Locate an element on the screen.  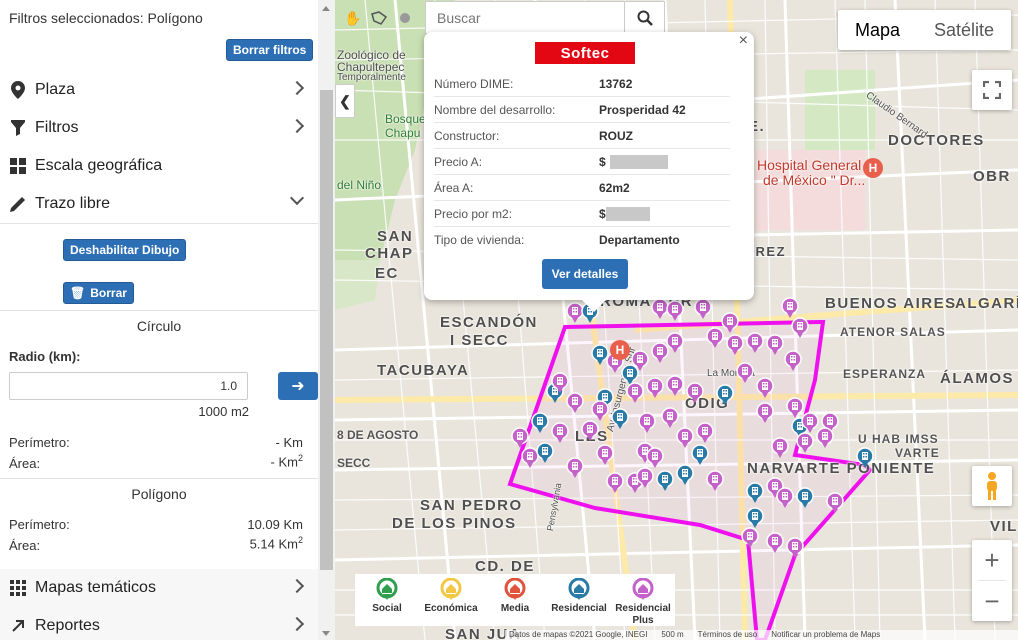
polygon-tool-icon is located at coordinates (379, 18).